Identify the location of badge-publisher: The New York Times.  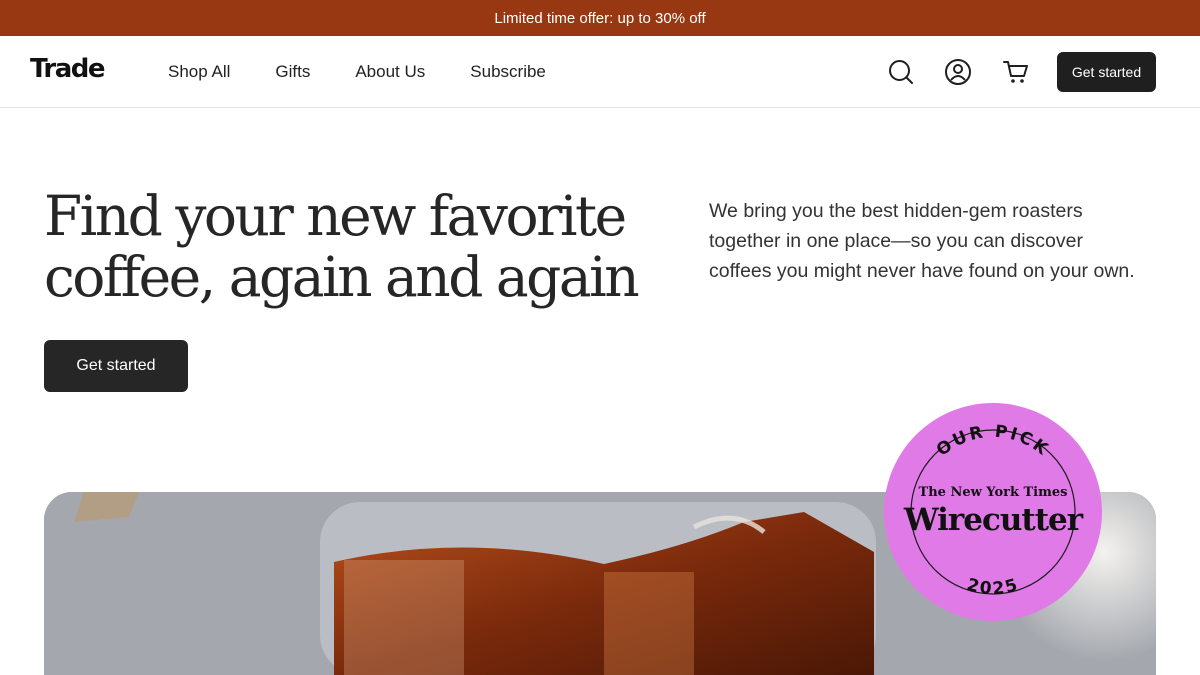
(993, 492).